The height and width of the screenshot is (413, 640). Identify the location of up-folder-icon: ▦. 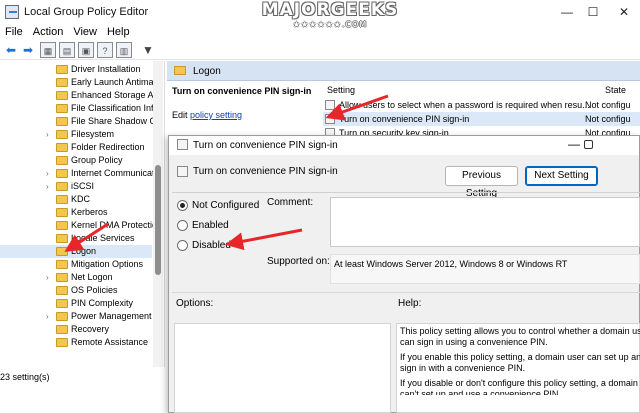
(48, 50).